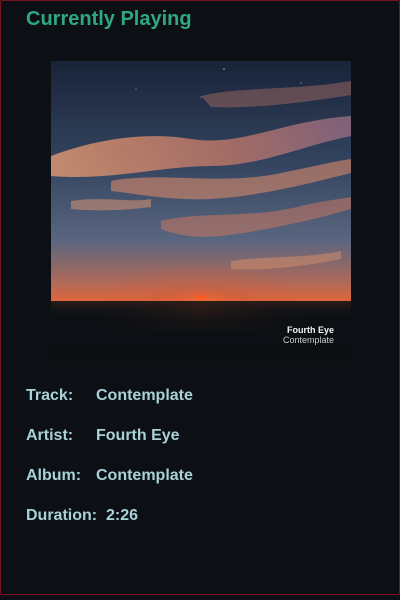 Image resolution: width=400 pixels, height=600 pixels. Describe the element at coordinates (109, 19) in the screenshot. I see `page-title: Currently Playing` at that location.